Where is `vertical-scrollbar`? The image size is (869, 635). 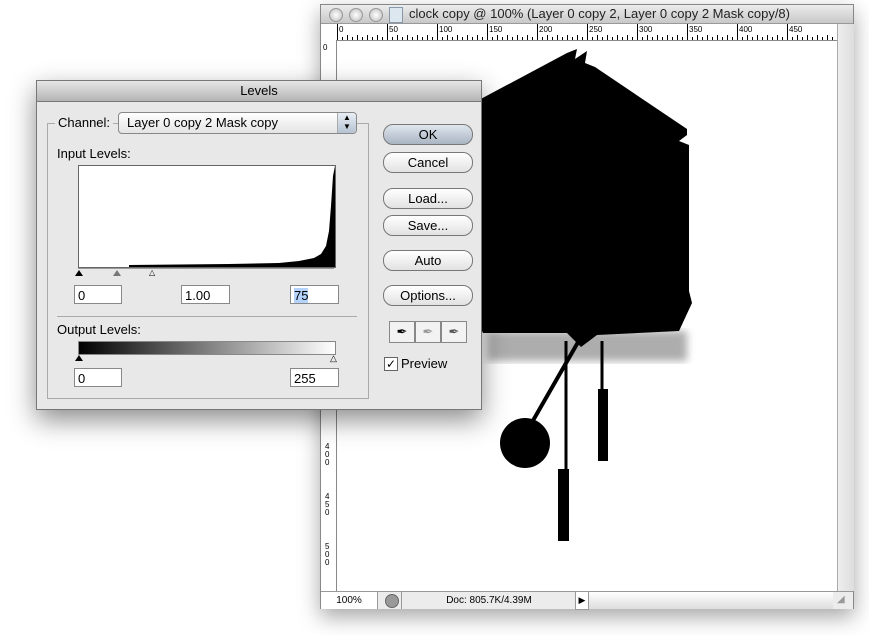 vertical-scrollbar is located at coordinates (845, 307).